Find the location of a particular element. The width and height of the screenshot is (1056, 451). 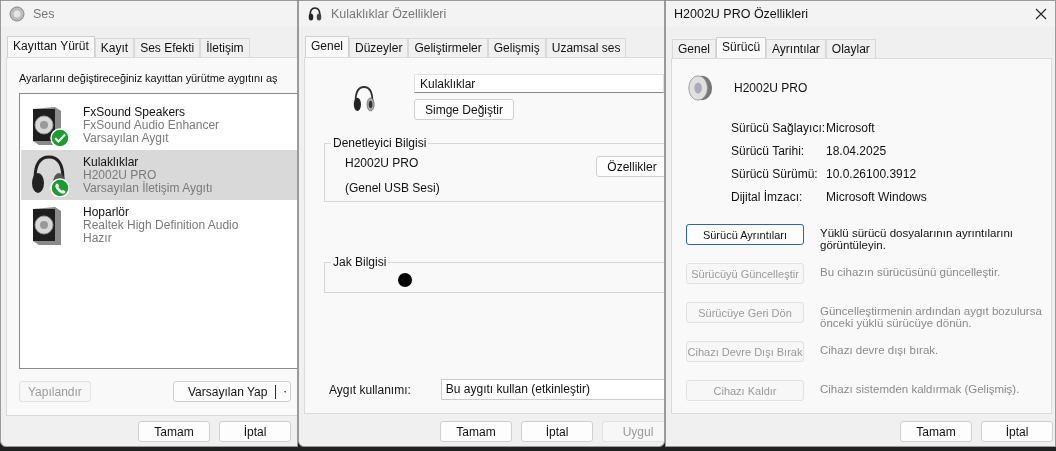

action-description: Cihazı devre dışı bırak. is located at coordinates (880, 349).